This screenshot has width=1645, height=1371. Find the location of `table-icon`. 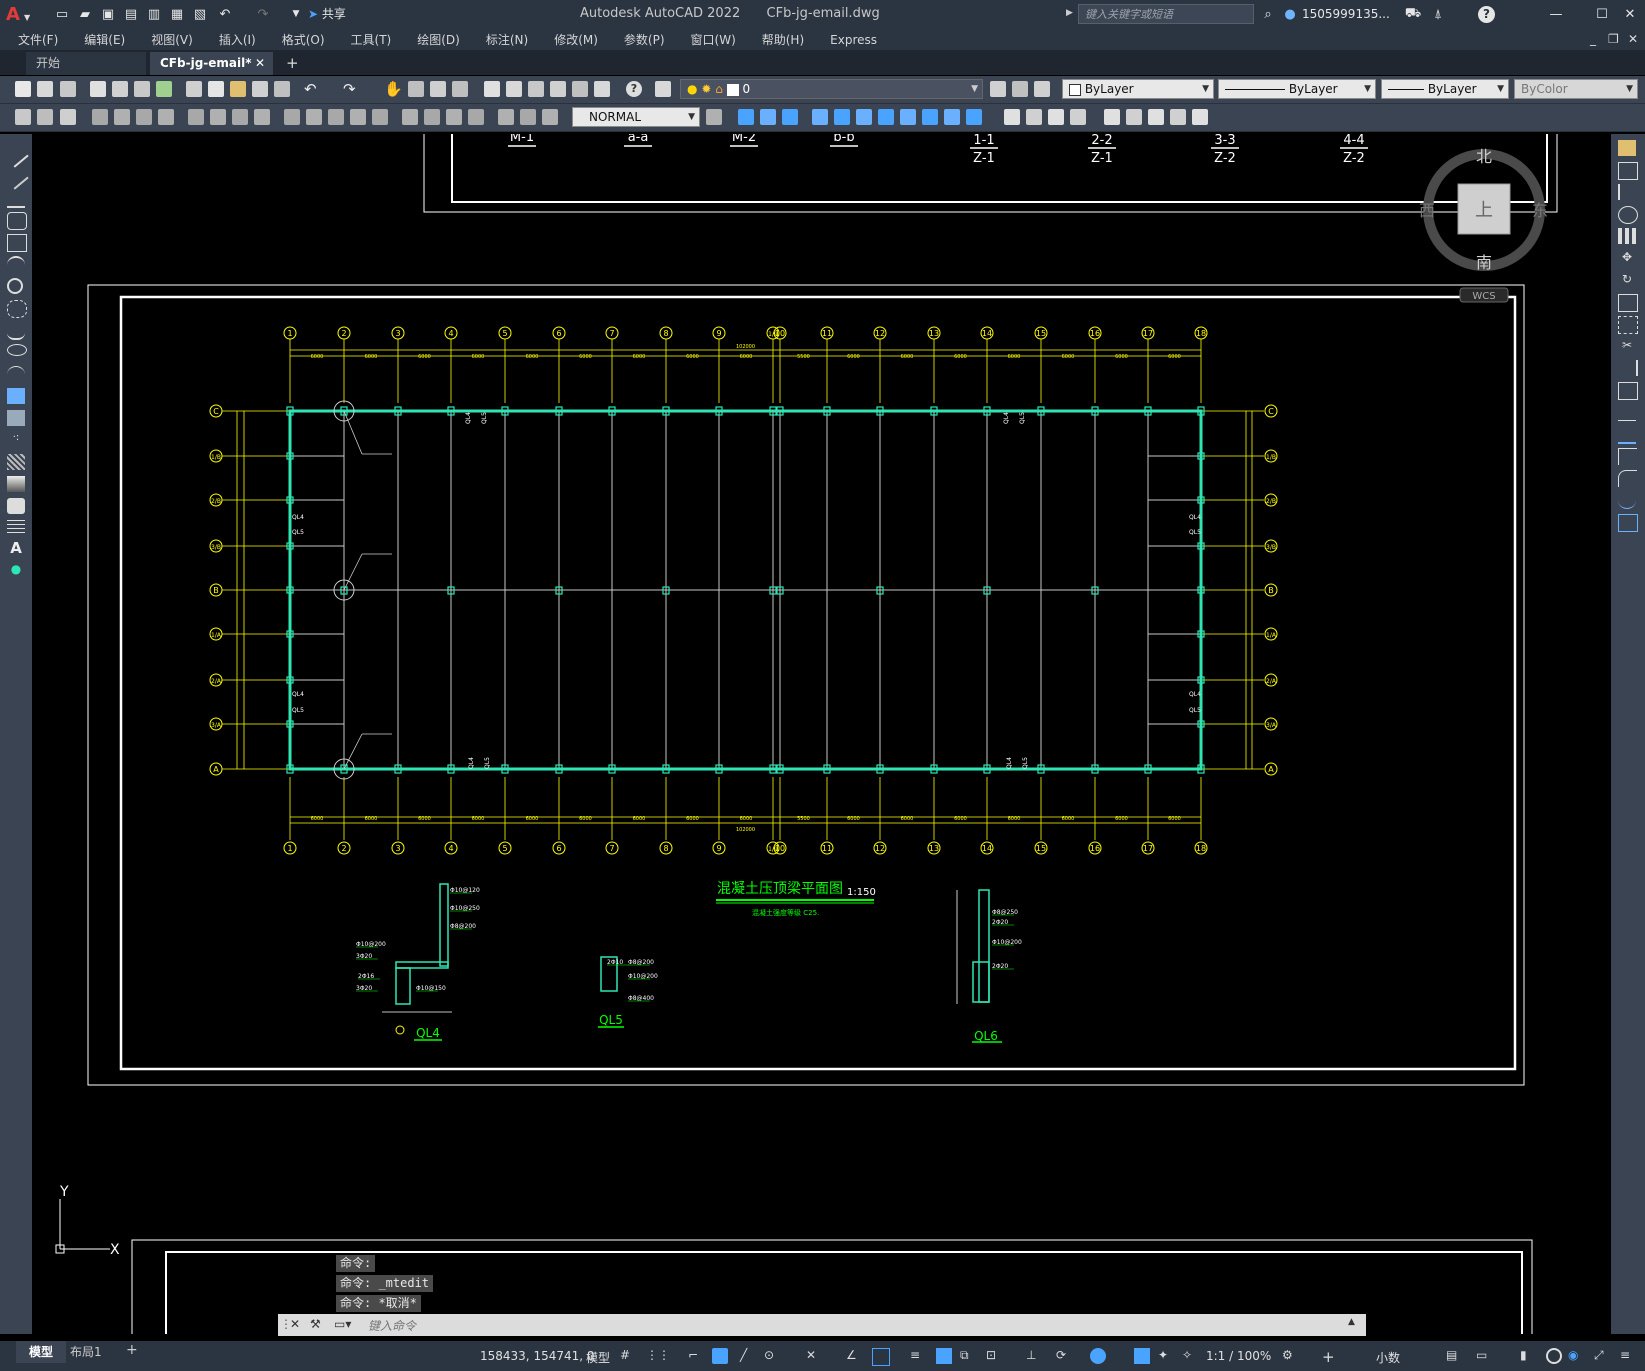

table-icon is located at coordinates (16, 528).